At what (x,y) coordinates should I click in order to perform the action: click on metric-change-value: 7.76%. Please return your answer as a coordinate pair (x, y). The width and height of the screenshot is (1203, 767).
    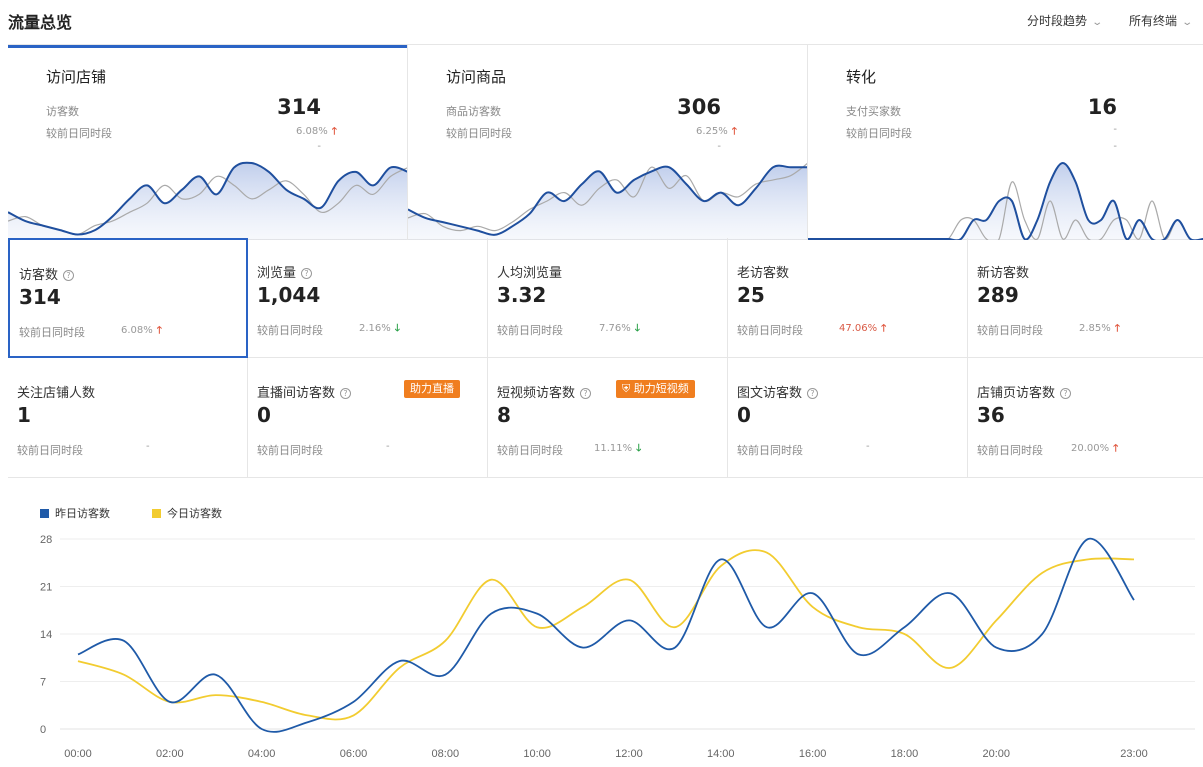
    Looking at the image, I should click on (615, 328).